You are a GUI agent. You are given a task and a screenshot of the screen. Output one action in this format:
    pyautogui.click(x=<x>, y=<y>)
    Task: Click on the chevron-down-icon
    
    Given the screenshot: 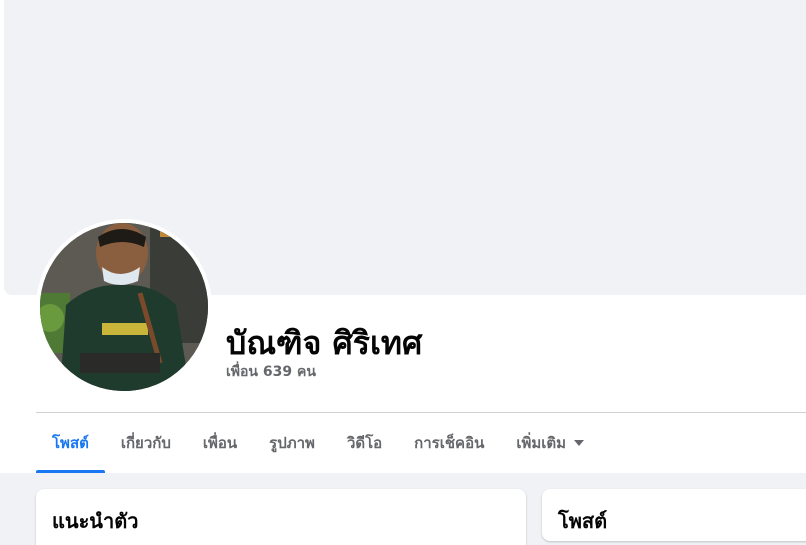 What is the action you would take?
    pyautogui.click(x=579, y=443)
    